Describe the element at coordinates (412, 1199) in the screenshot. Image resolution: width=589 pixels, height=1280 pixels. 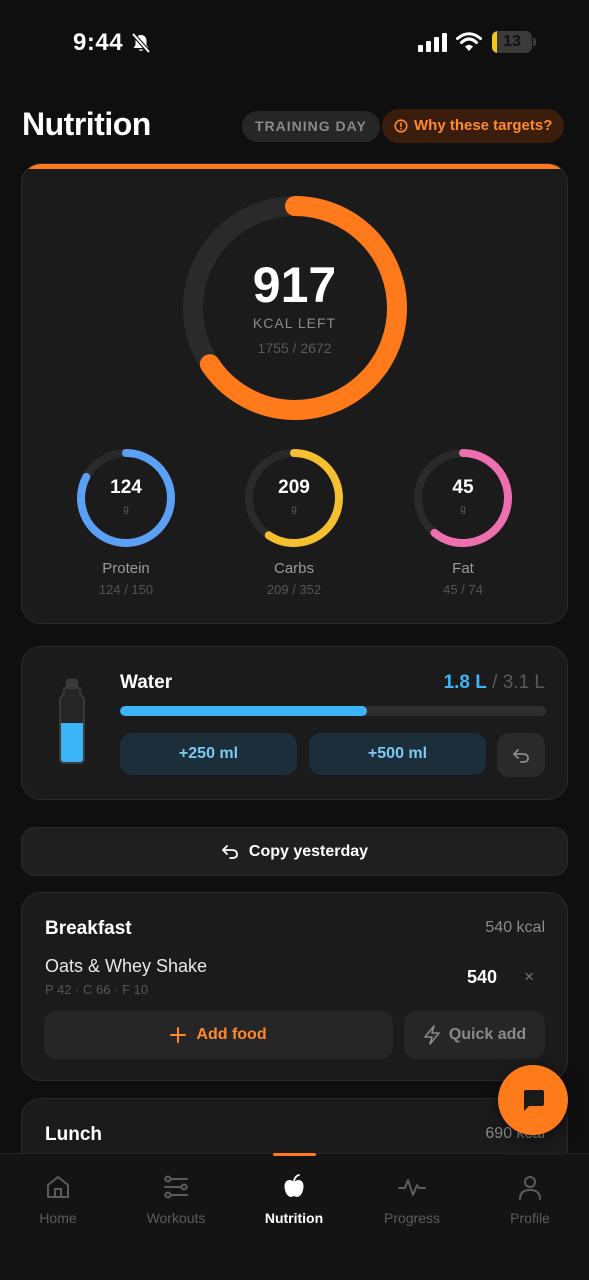
I see `tab-progress: Progress` at that location.